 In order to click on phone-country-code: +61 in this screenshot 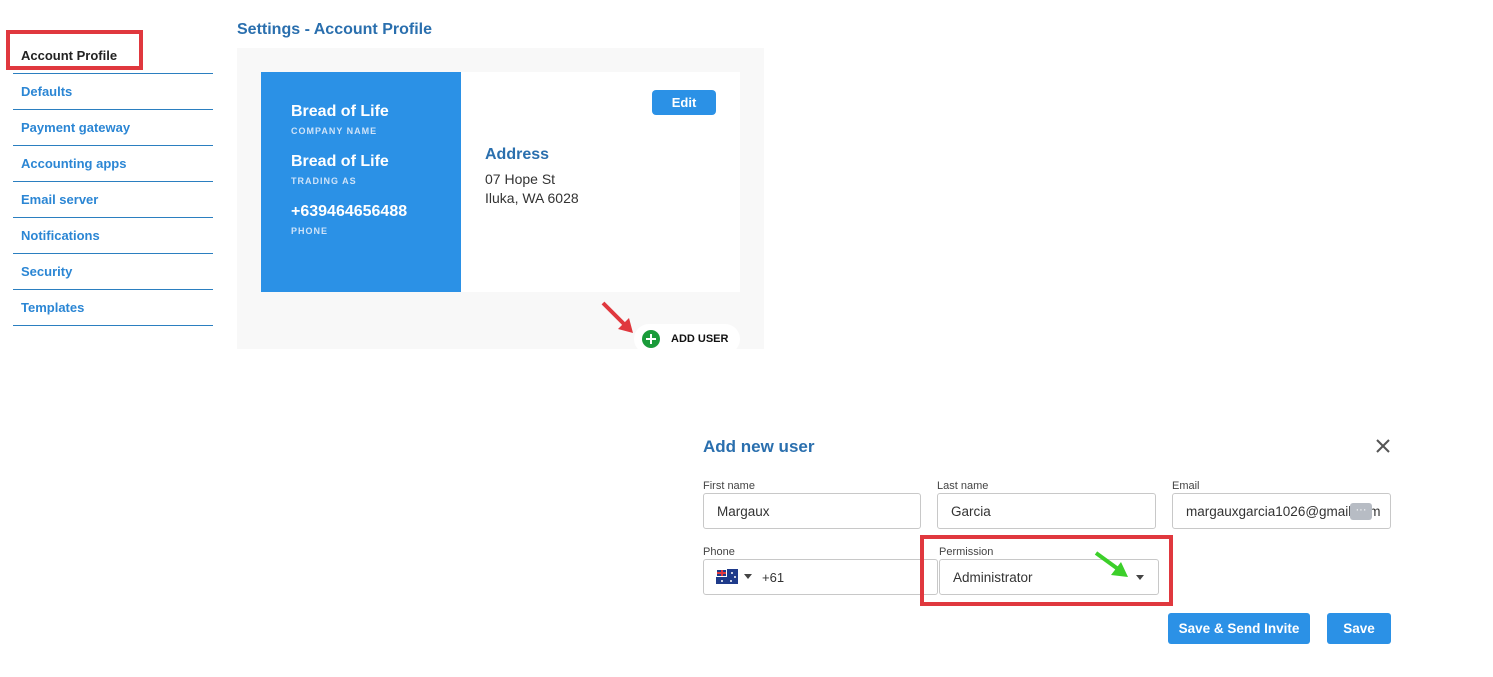, I will do `click(773, 577)`.